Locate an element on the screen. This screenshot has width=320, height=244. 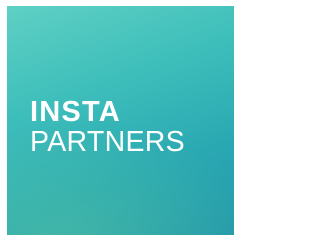
brand-name-line-2: PARTNERS is located at coordinates (107, 142).